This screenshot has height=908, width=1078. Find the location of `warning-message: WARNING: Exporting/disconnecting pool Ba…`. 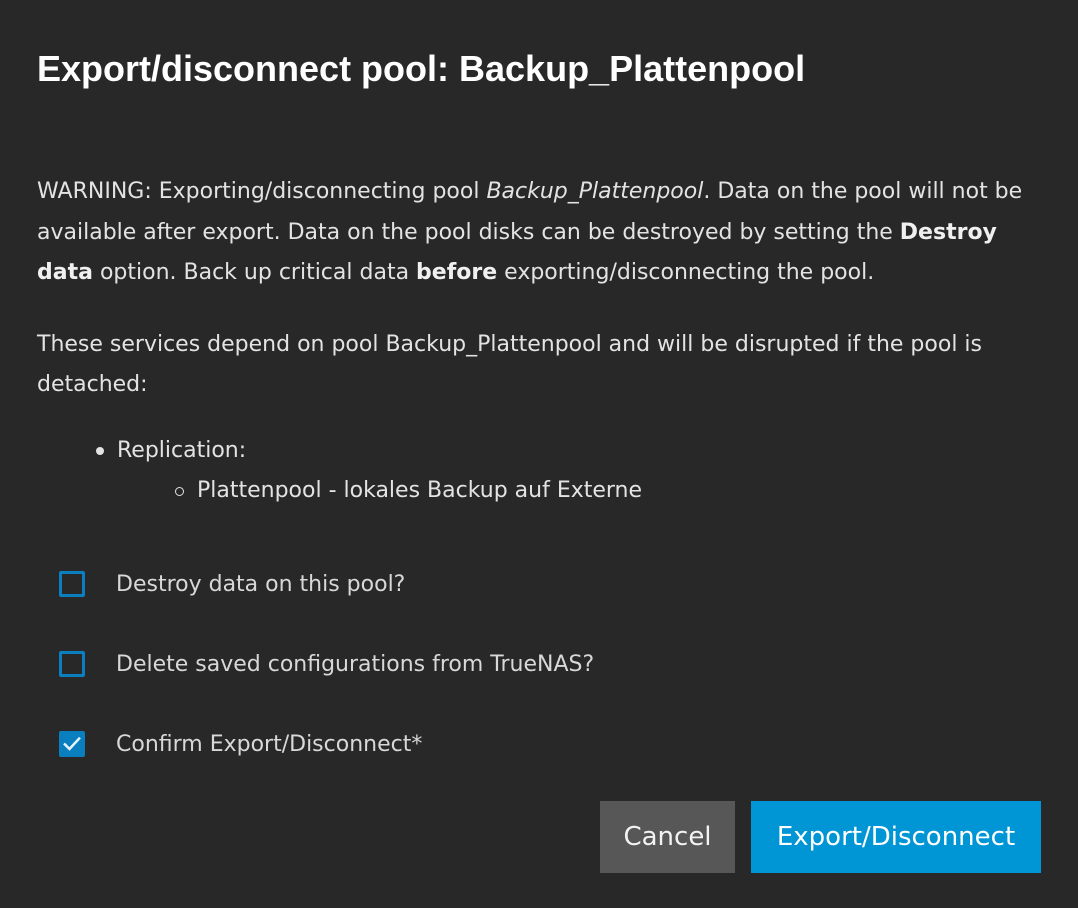

warning-message: WARNING: Exporting/disconnecting pool Ba… is located at coordinates (537, 233).